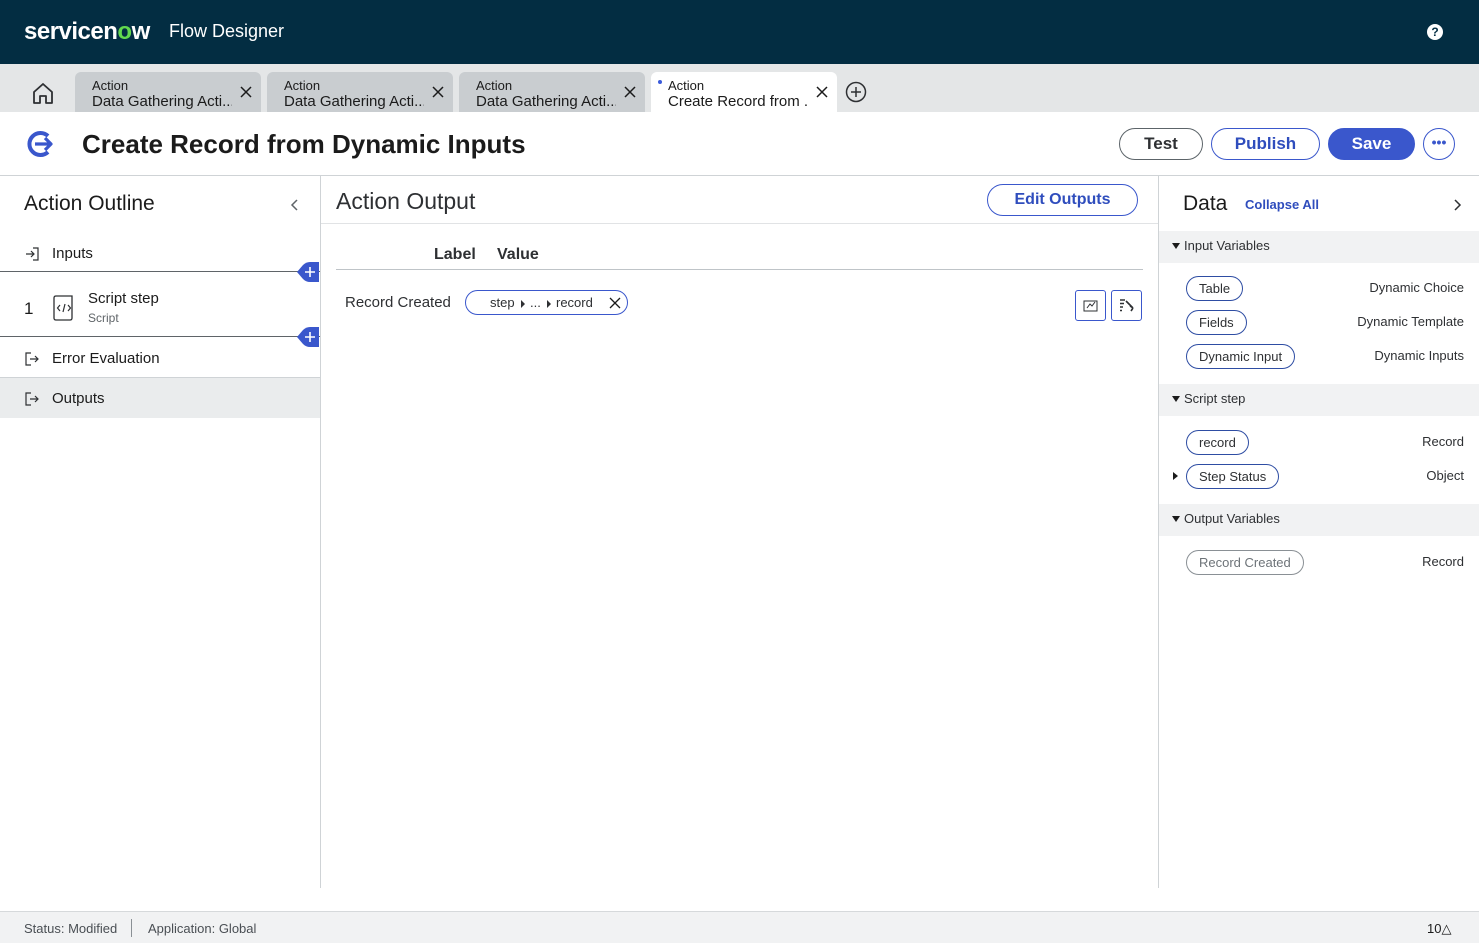  Describe the element at coordinates (71, 928) in the screenshot. I see `status-text: Status: Modified` at that location.